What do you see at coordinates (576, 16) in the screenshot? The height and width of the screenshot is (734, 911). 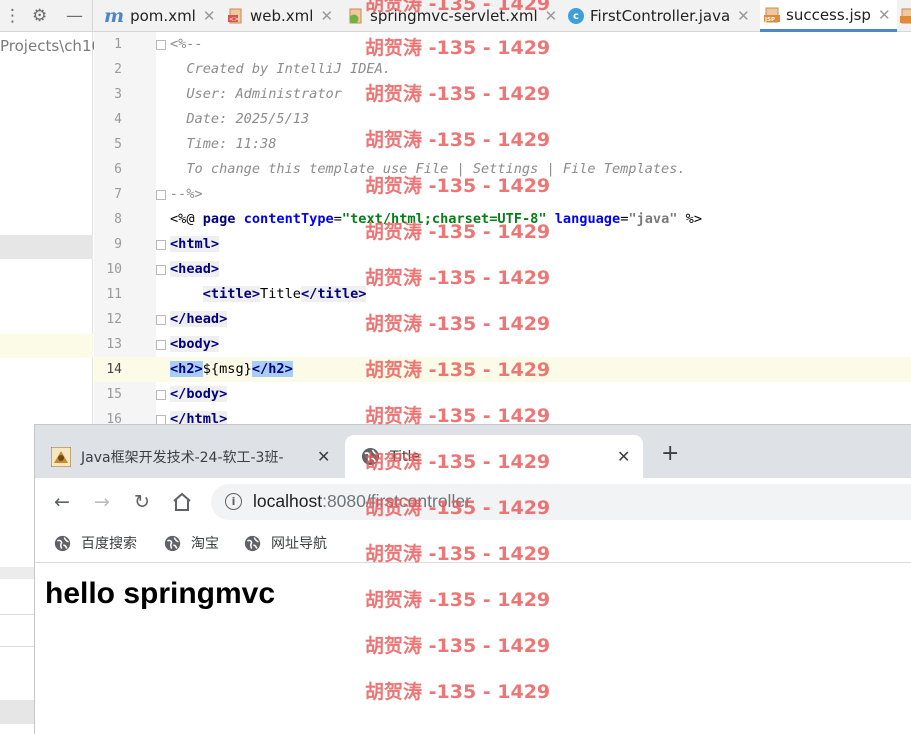 I see `java-class-icon: c` at bounding box center [576, 16].